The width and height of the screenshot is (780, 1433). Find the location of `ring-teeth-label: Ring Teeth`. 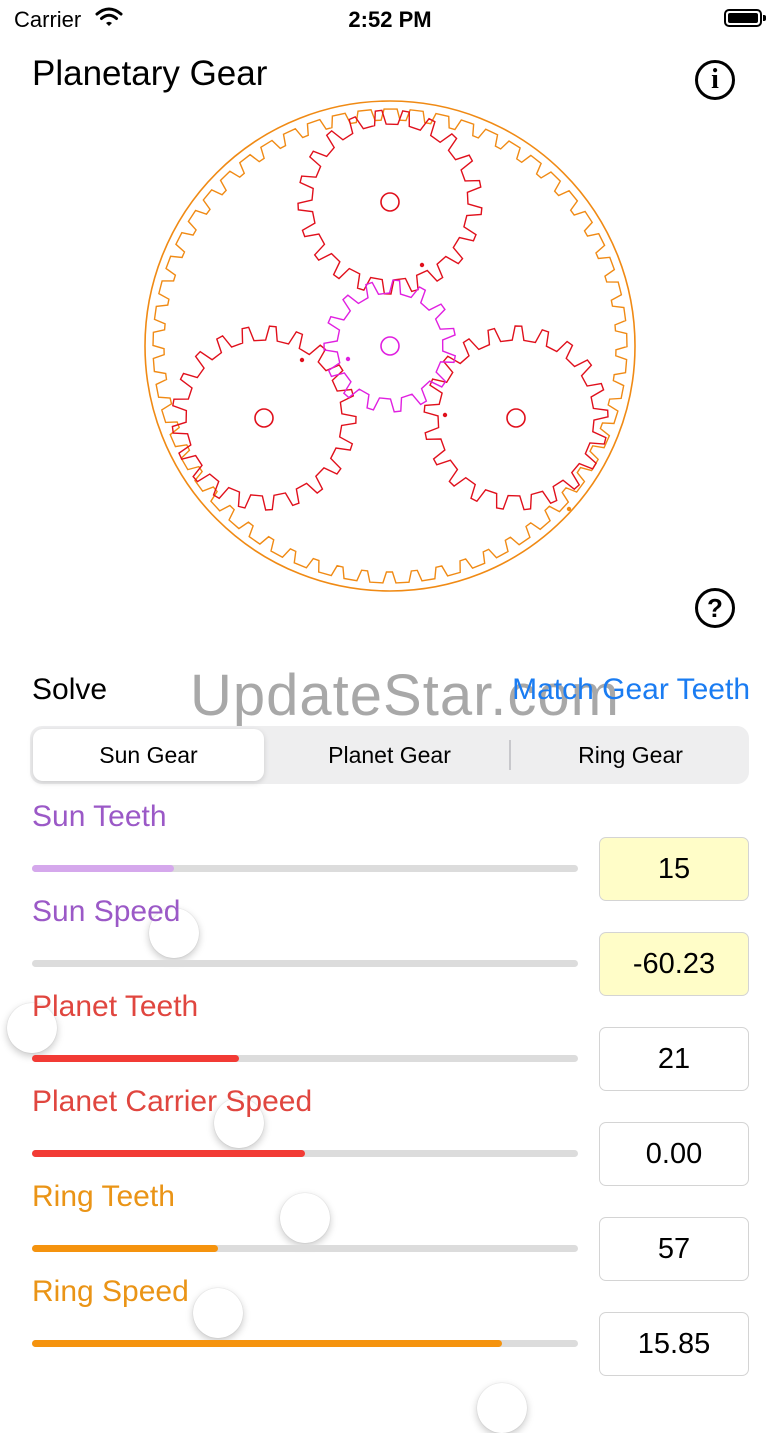

ring-teeth-label: Ring Teeth is located at coordinates (103, 1196).